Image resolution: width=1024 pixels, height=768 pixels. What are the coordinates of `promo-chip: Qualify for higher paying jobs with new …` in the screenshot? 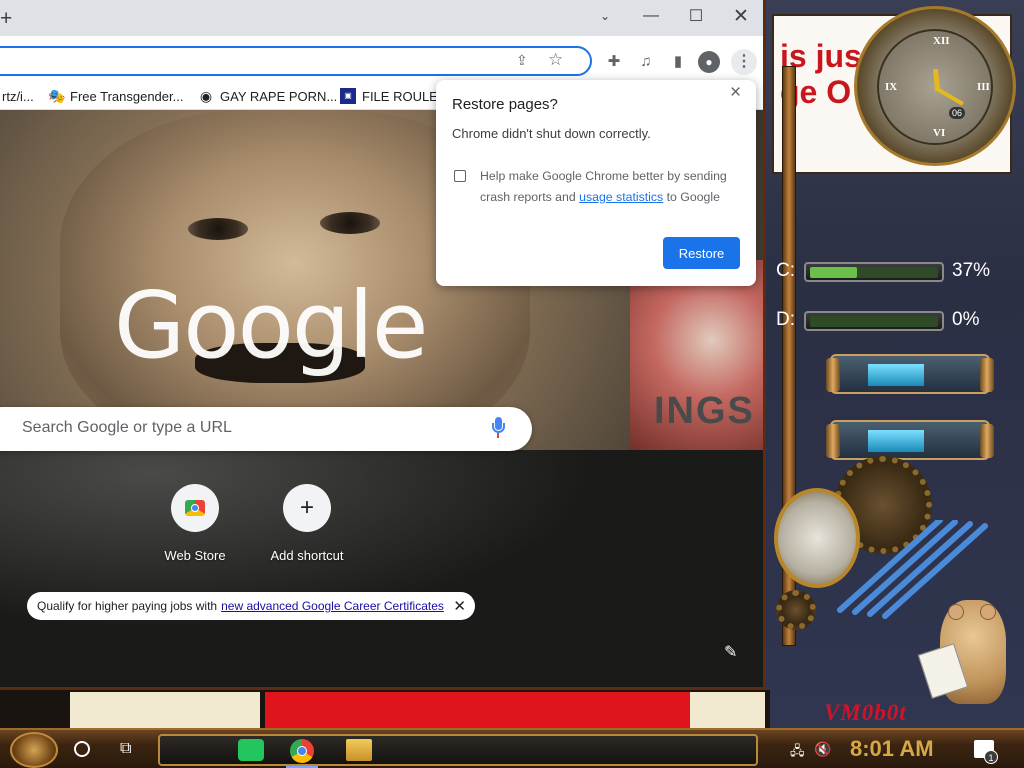 It's located at (251, 606).